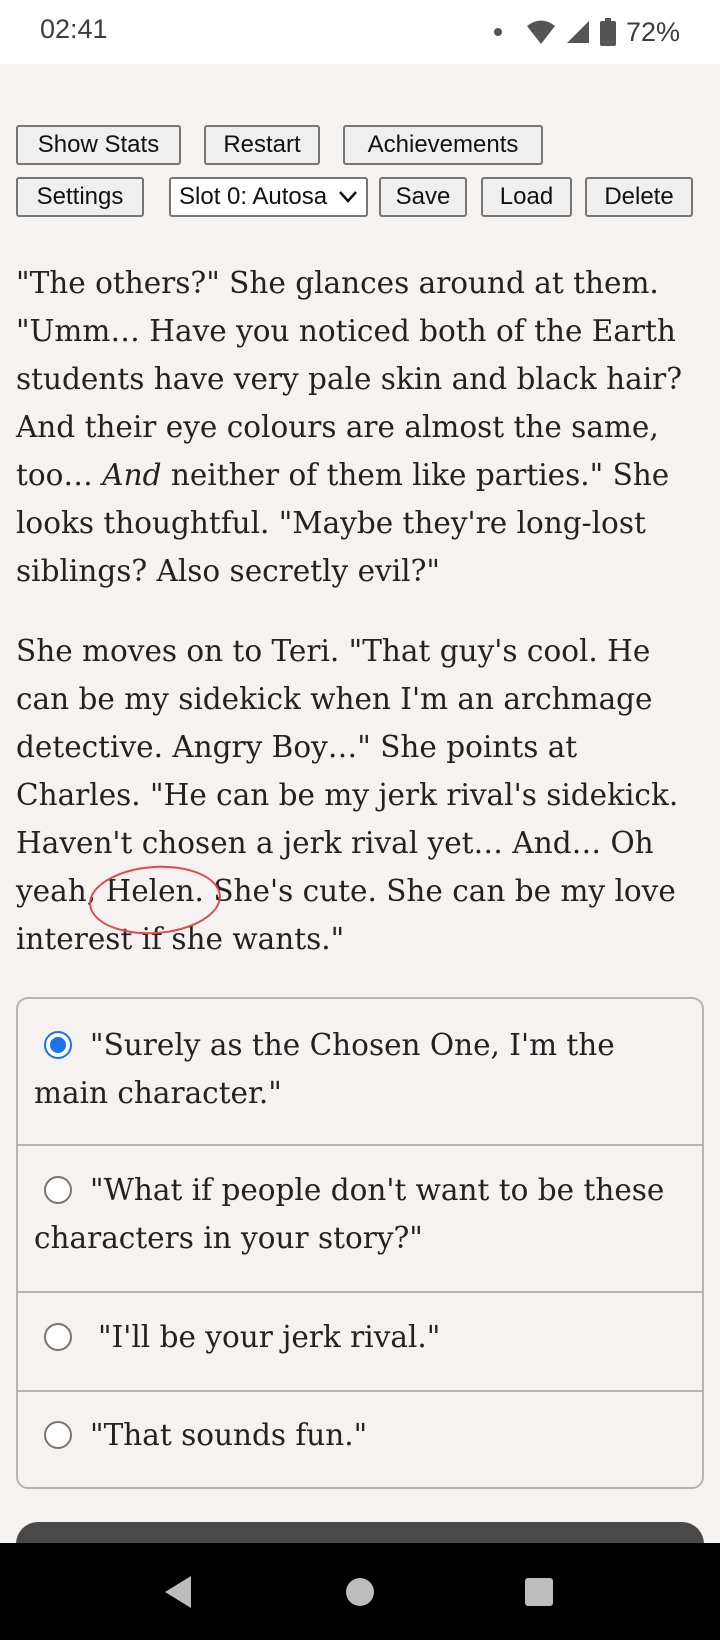 Image resolution: width=720 pixels, height=1640 pixels. I want to click on settings-button: Settings, so click(80, 197).